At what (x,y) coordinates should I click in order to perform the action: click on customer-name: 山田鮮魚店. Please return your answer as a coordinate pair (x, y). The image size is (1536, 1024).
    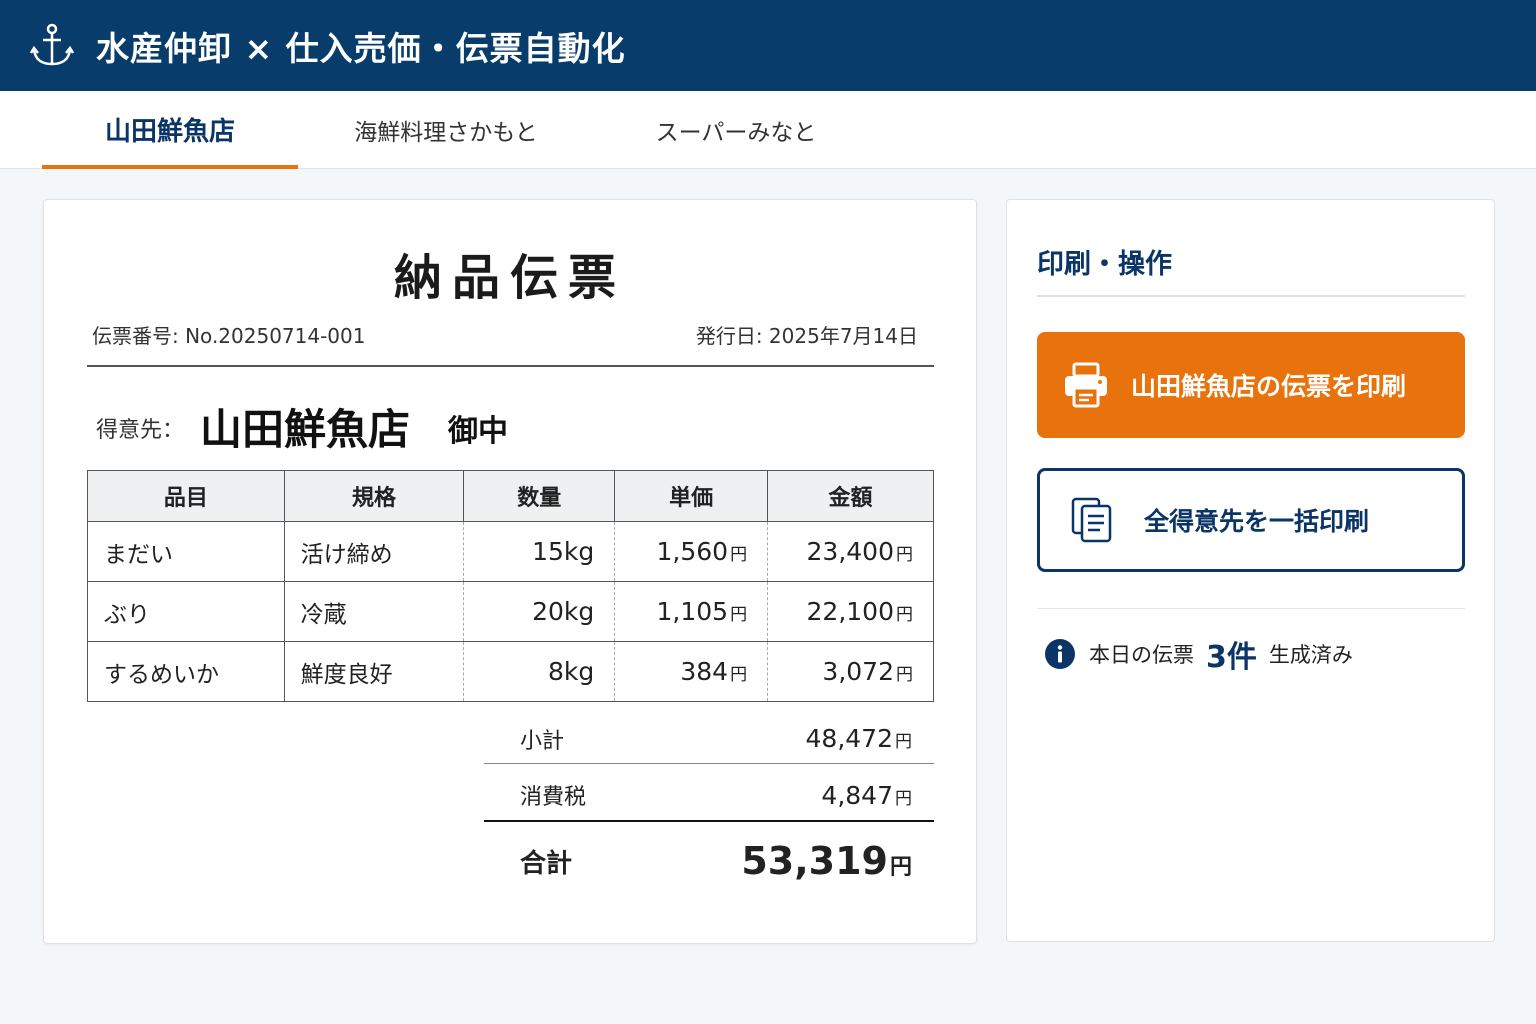
    Looking at the image, I should click on (305, 429).